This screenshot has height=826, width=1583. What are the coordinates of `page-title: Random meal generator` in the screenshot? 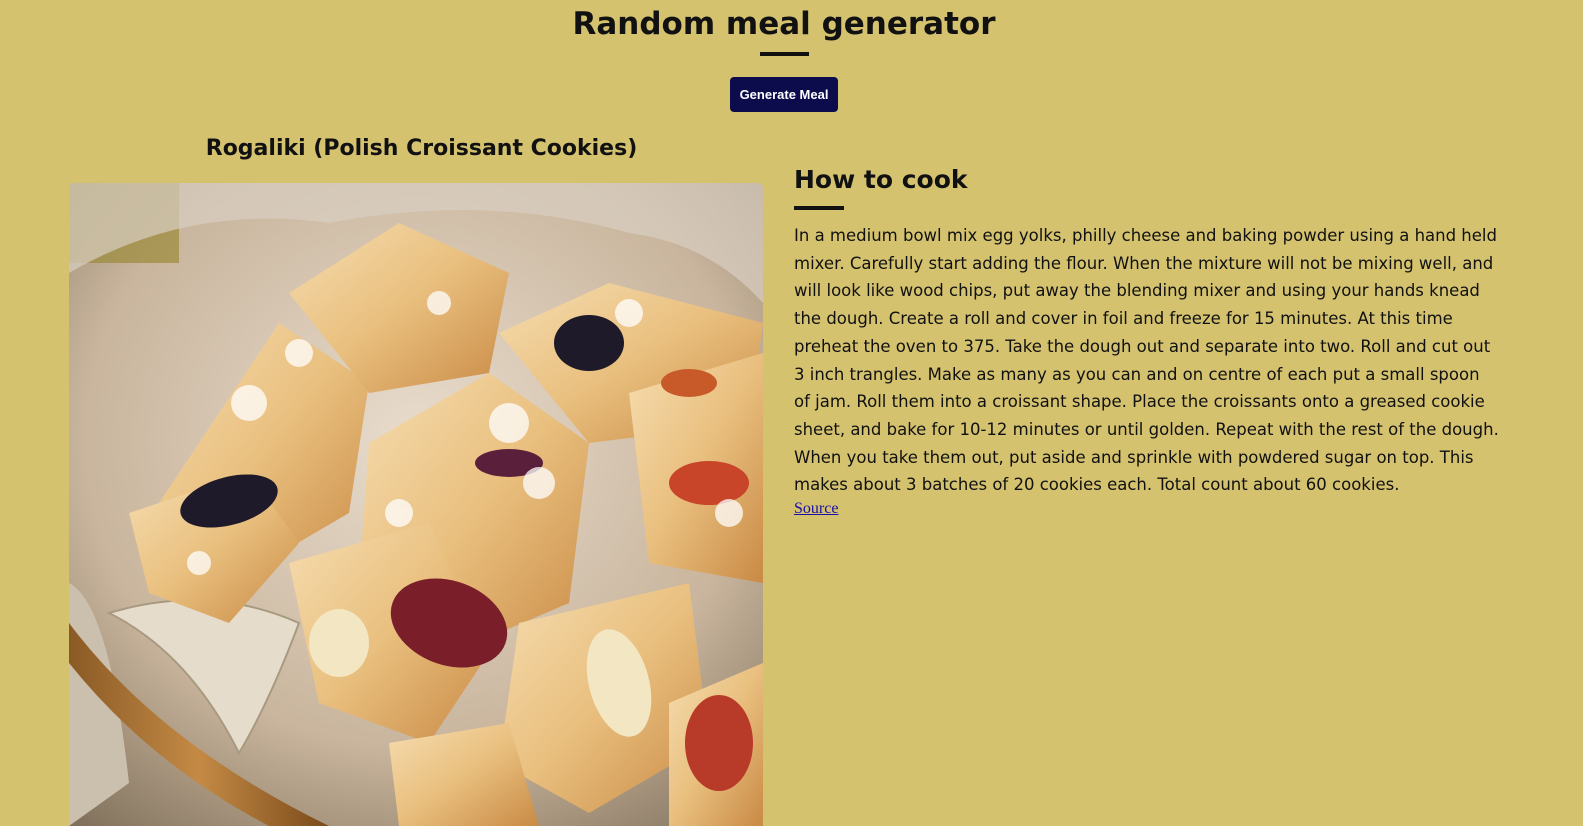 It's located at (784, 24).